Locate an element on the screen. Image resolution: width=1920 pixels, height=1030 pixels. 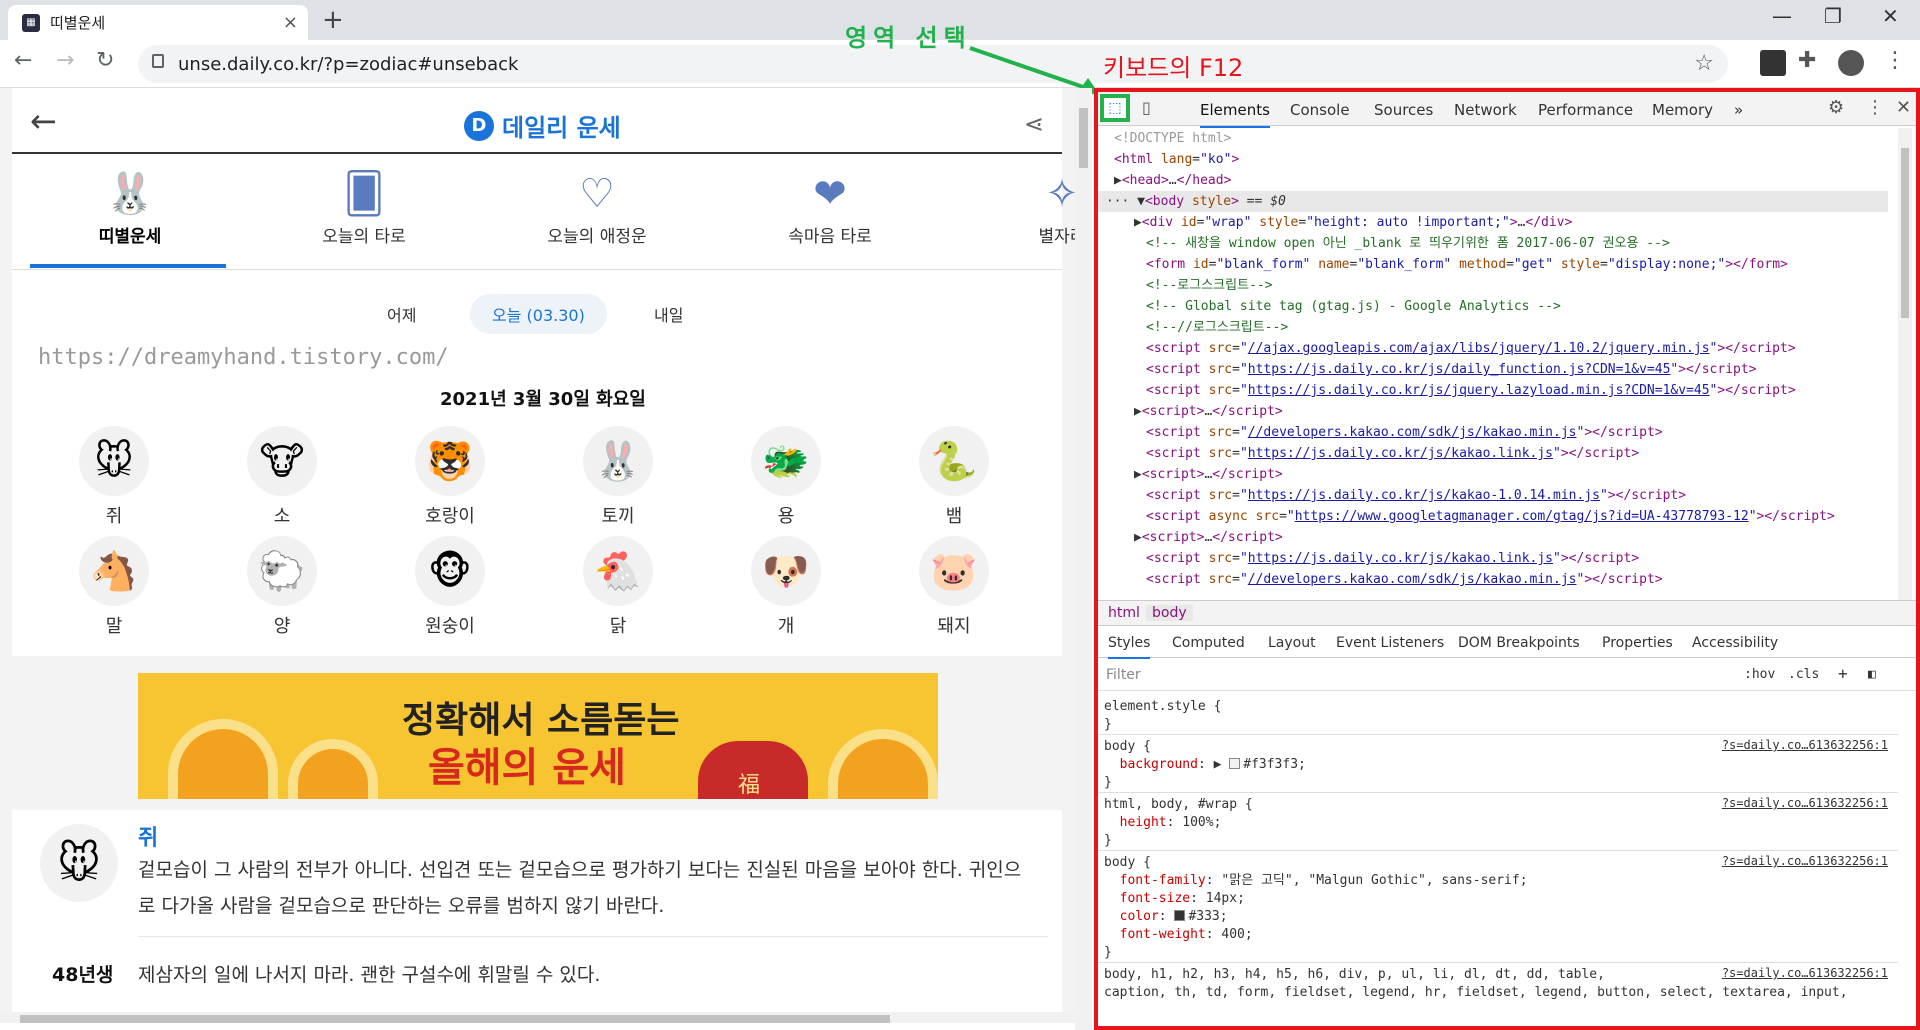
breadcrumb-html: html is located at coordinates (1124, 613).